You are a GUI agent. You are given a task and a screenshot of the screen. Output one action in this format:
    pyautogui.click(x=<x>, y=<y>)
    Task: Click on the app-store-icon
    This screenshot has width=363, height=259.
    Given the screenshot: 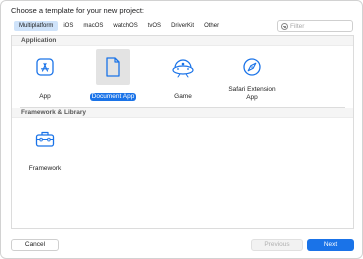 What is the action you would take?
    pyautogui.click(x=45, y=67)
    